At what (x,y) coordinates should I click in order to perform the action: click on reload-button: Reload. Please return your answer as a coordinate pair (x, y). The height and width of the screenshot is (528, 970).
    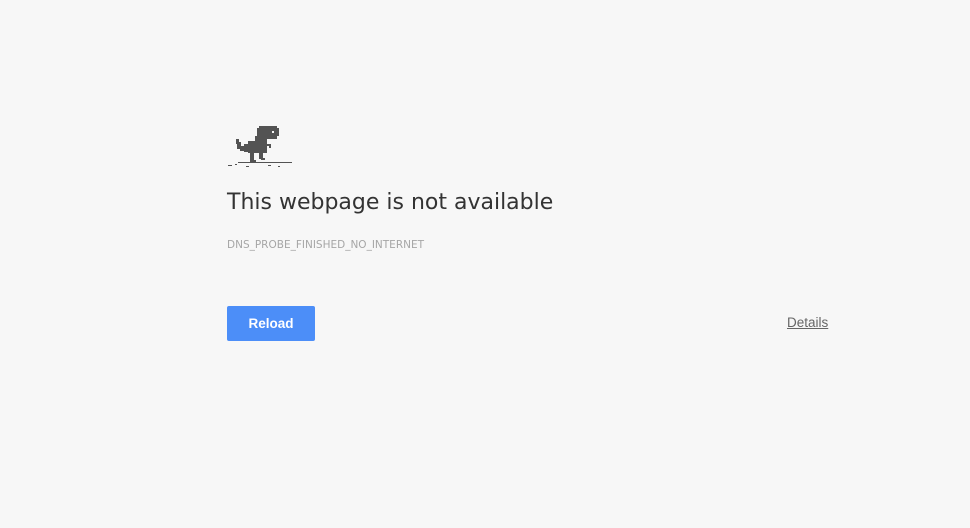
    Looking at the image, I should click on (271, 323).